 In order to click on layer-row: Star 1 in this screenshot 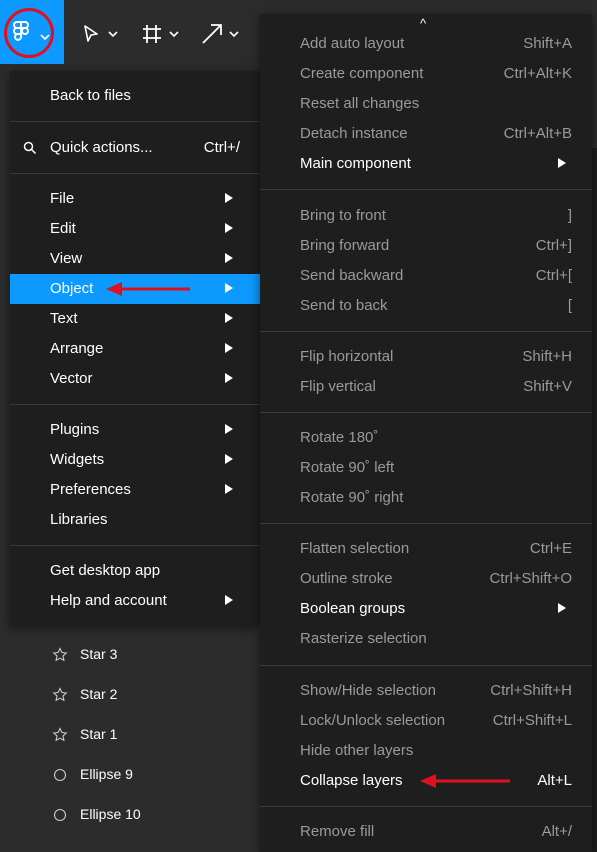, I will do `click(130, 735)`.